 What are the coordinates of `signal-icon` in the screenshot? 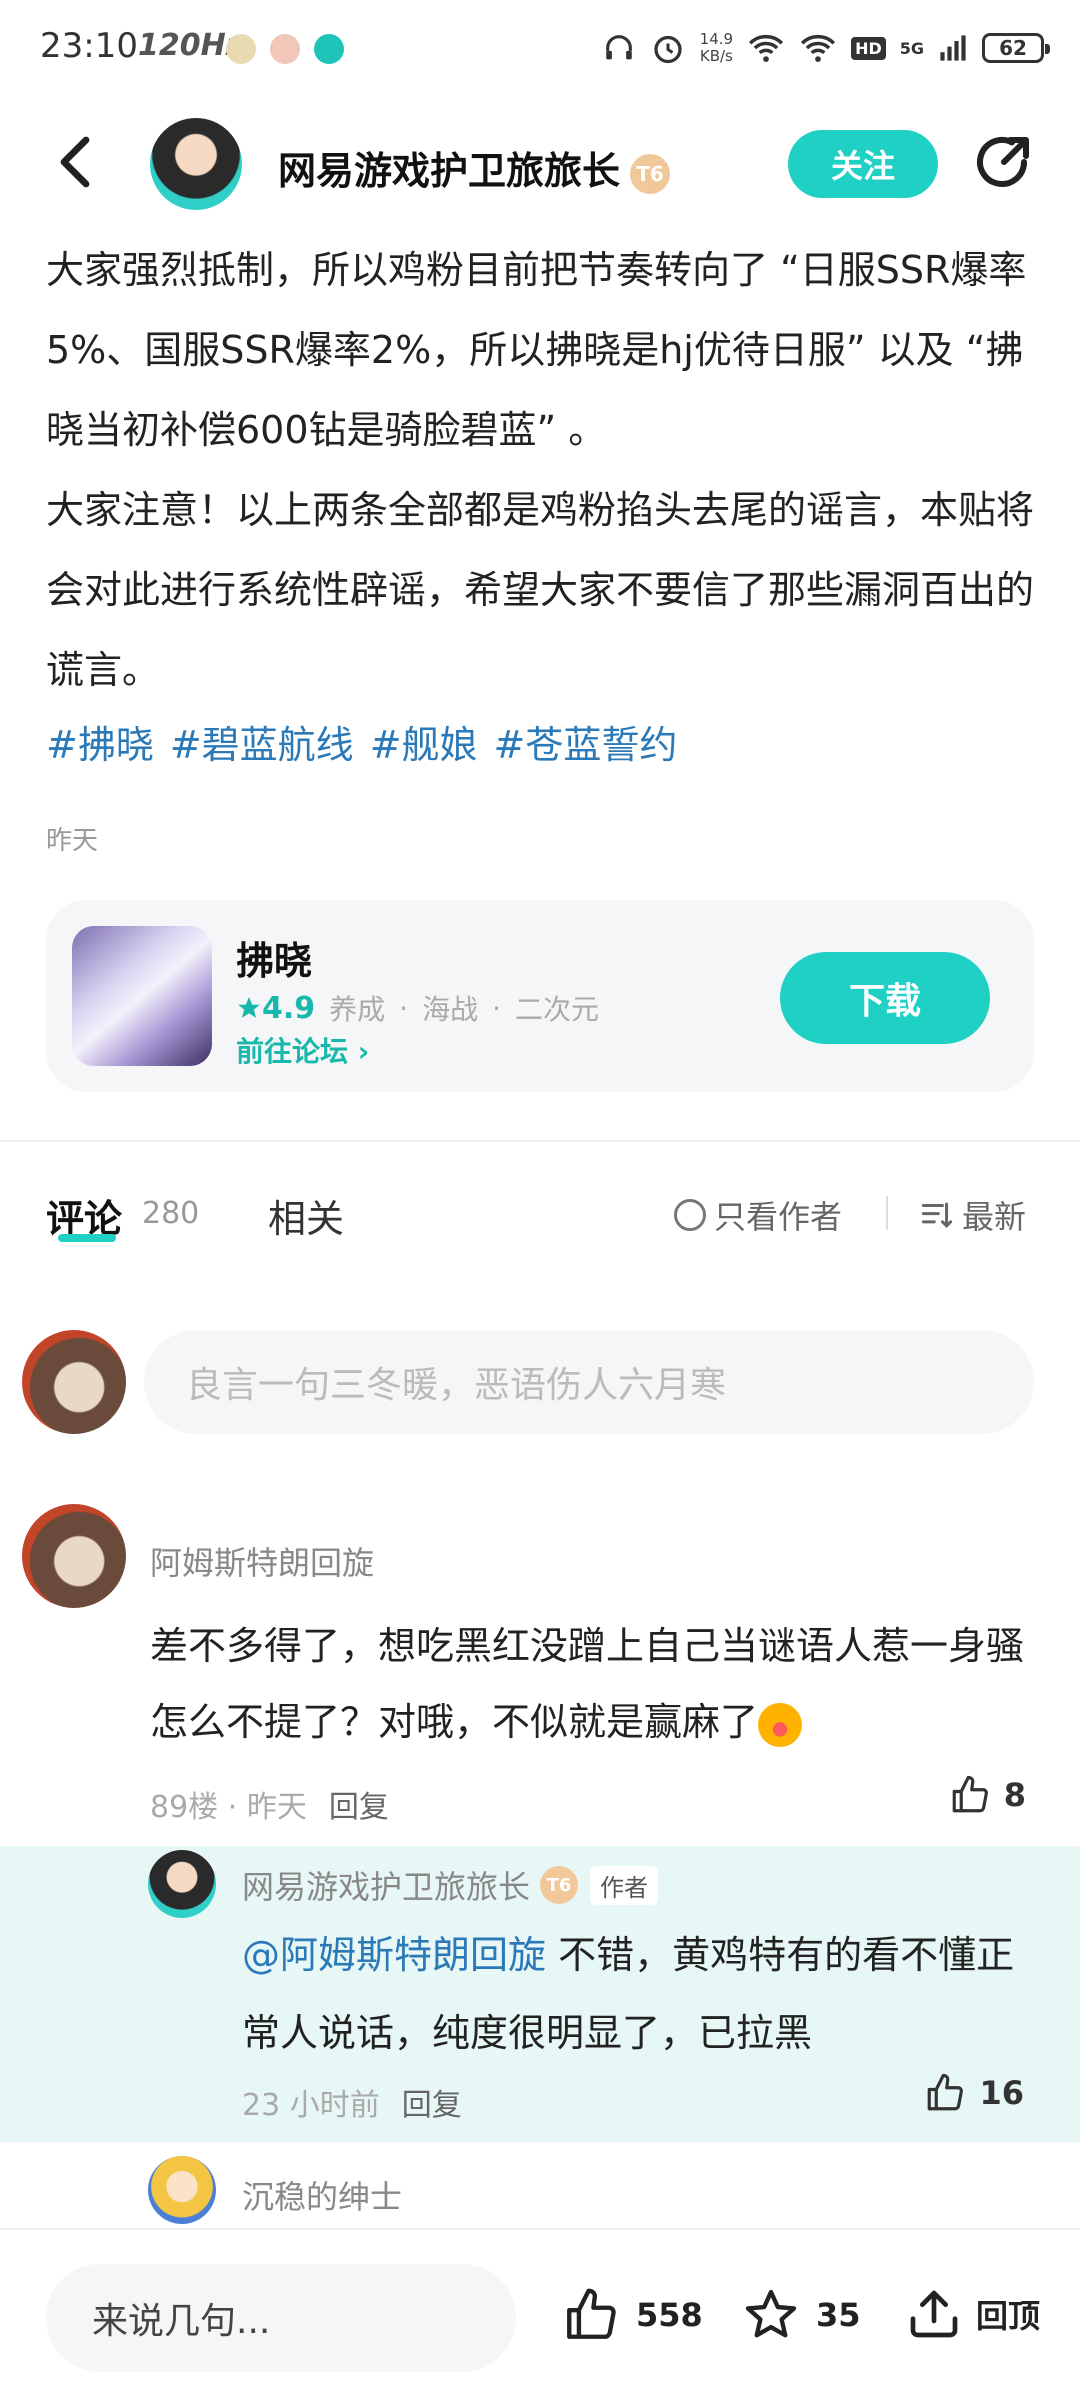 It's located at (953, 48).